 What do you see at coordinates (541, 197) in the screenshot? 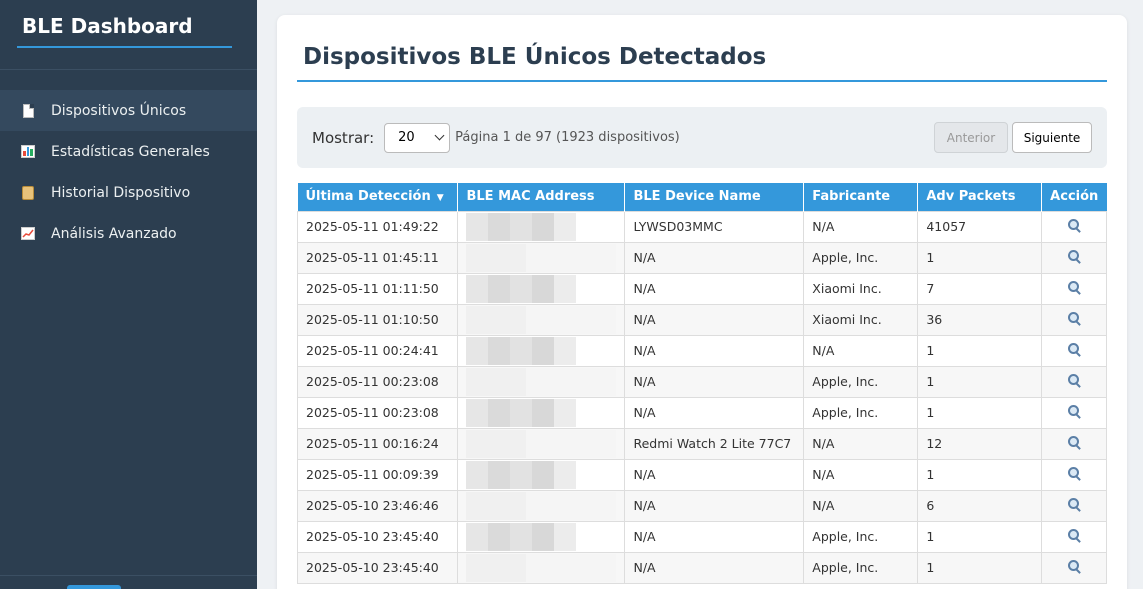
I see `column-header-mac: BLE MAC Address` at bounding box center [541, 197].